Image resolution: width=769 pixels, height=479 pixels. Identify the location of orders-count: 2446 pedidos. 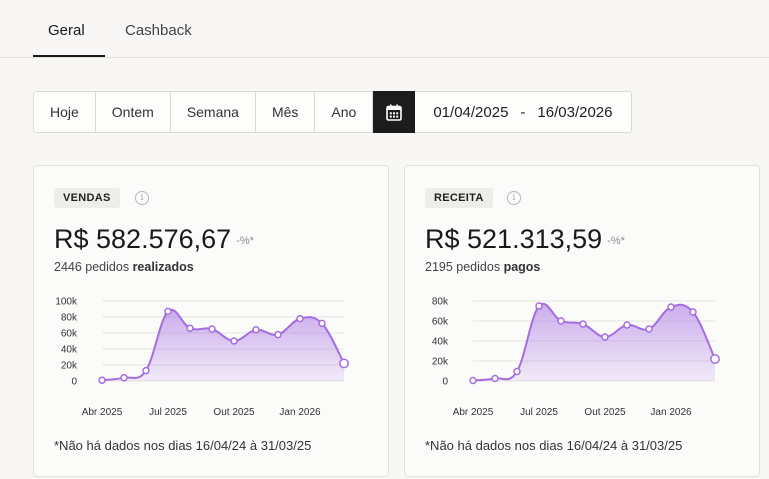
(92, 267).